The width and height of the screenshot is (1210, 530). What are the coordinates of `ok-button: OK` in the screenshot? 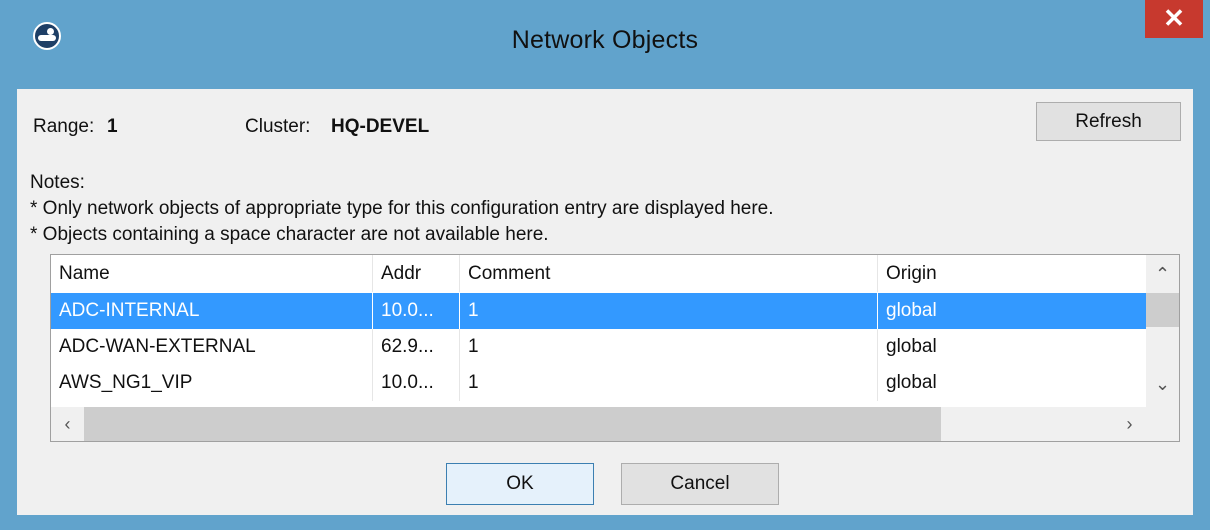 It's located at (520, 484).